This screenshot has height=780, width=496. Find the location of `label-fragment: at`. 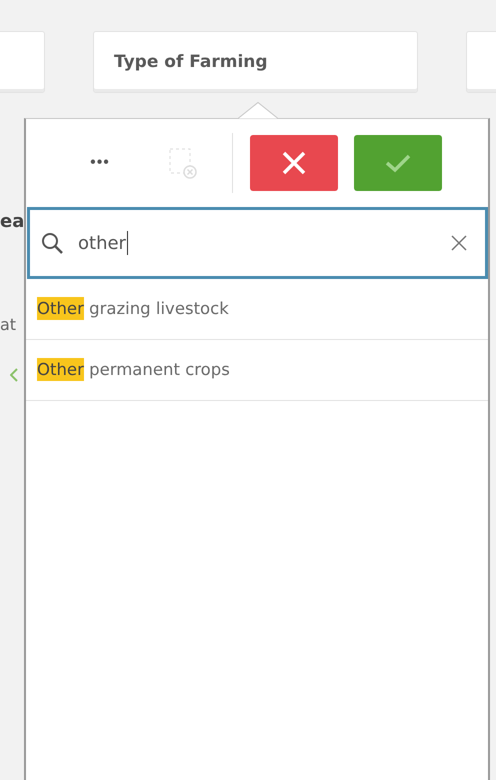

label-fragment: at is located at coordinates (8, 324).